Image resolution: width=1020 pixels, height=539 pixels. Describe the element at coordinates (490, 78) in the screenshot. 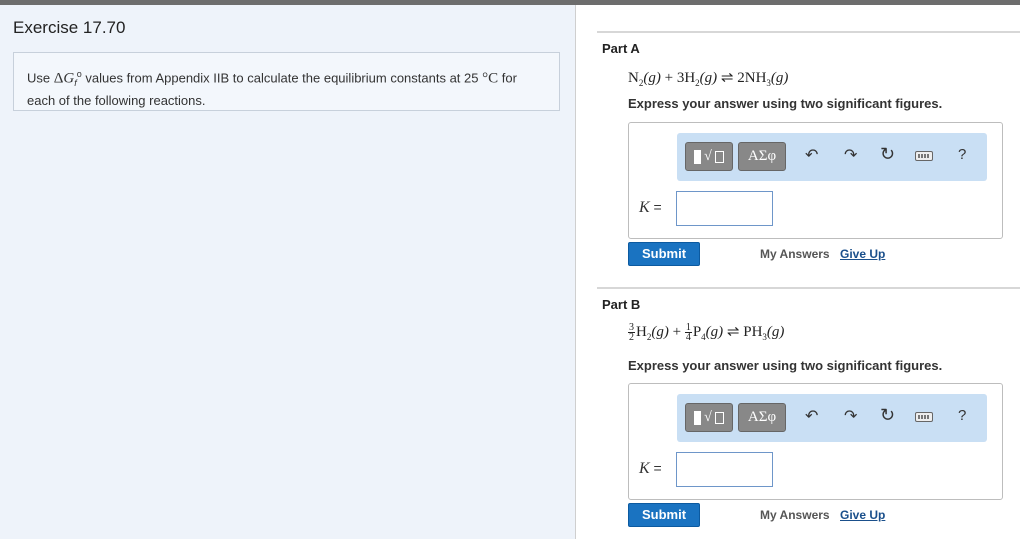

I see `degree-c: °C` at that location.